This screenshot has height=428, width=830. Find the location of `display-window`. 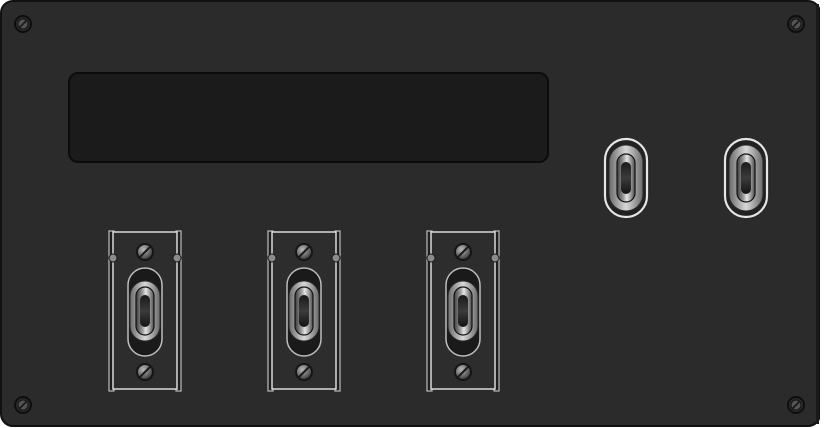

display-window is located at coordinates (308, 117).